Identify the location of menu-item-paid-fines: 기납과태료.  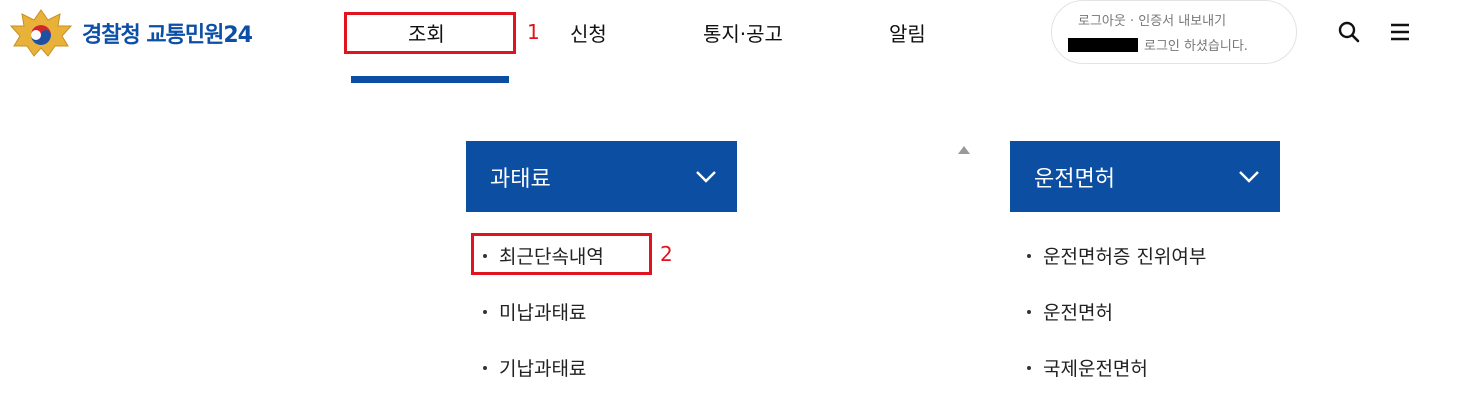
(534, 367).